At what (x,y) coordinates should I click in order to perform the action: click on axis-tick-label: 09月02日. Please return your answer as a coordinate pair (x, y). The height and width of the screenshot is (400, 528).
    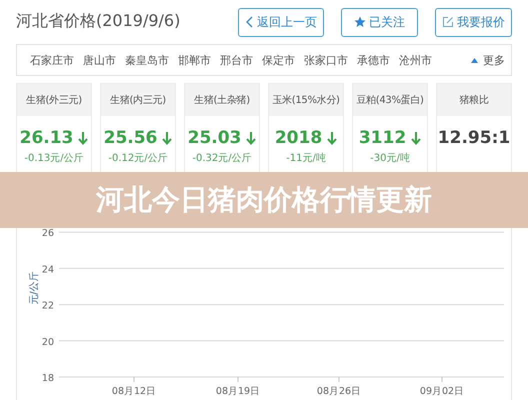
    Looking at the image, I should click on (442, 391).